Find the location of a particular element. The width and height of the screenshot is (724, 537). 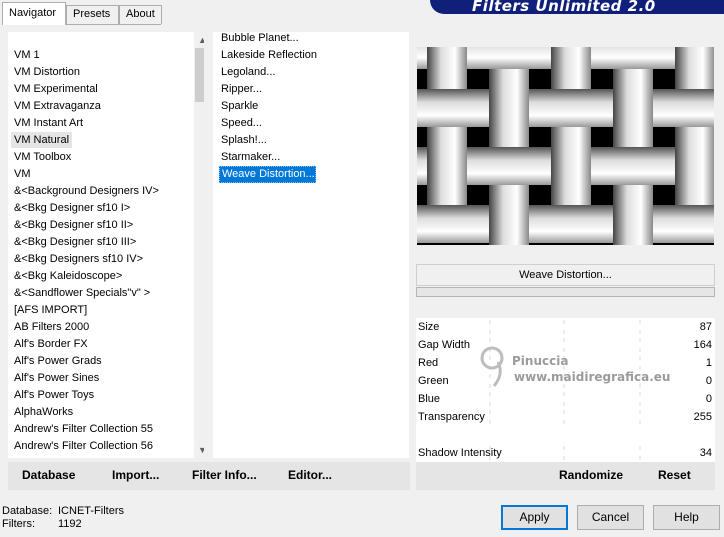

category-item: Alf's Border FX is located at coordinates (51, 344).